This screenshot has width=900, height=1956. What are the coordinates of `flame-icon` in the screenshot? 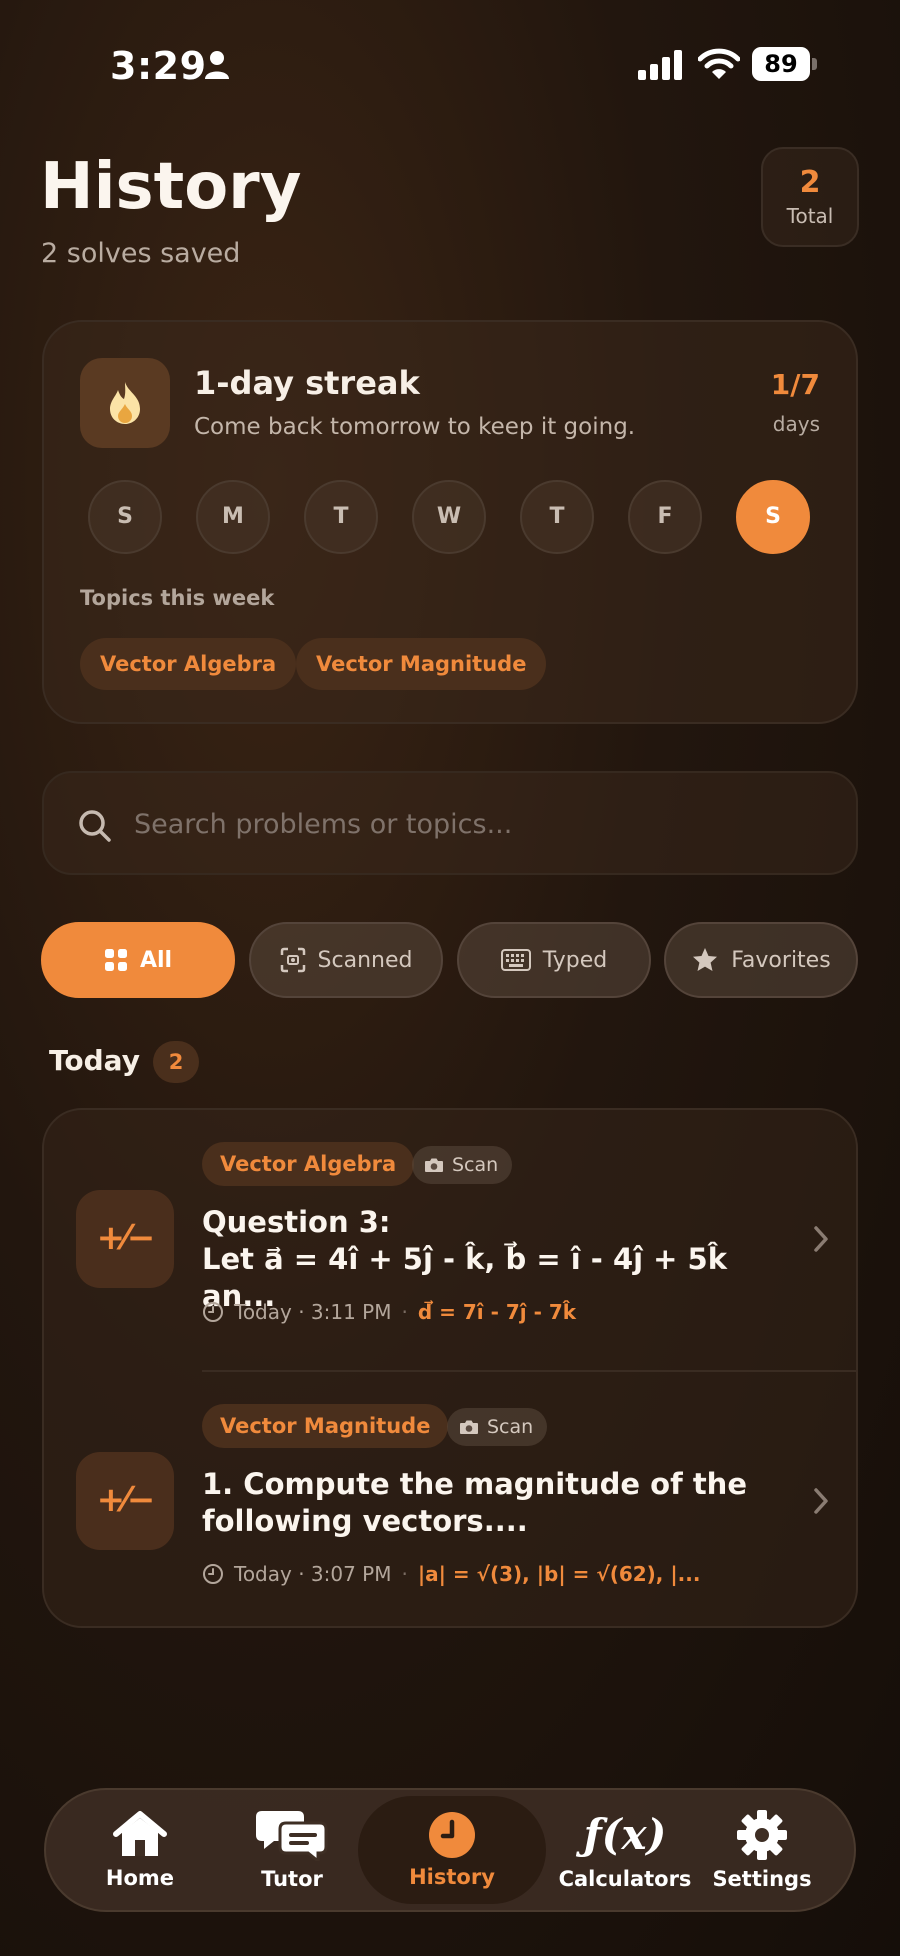 It's located at (125, 403).